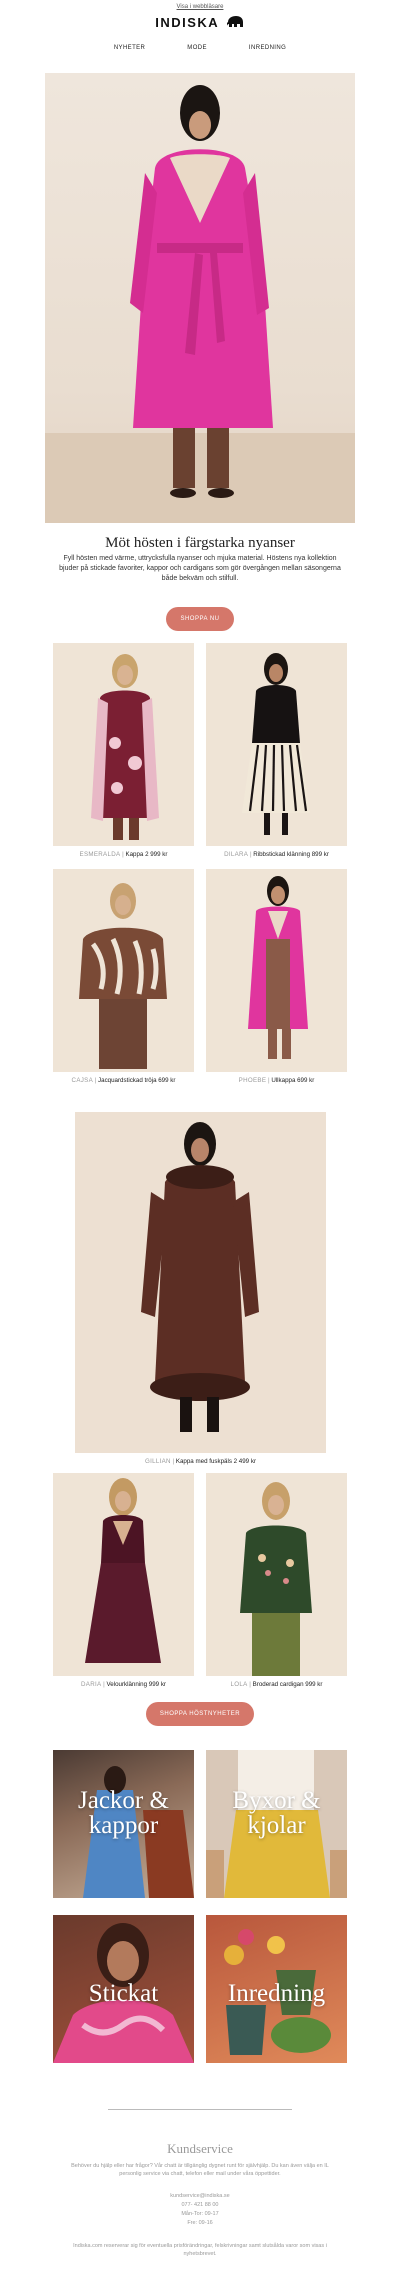 This screenshot has width=400, height=2284. I want to click on product-caption-dilara: DILARA | Ribbstickad klänning 899 kr, so click(276, 854).